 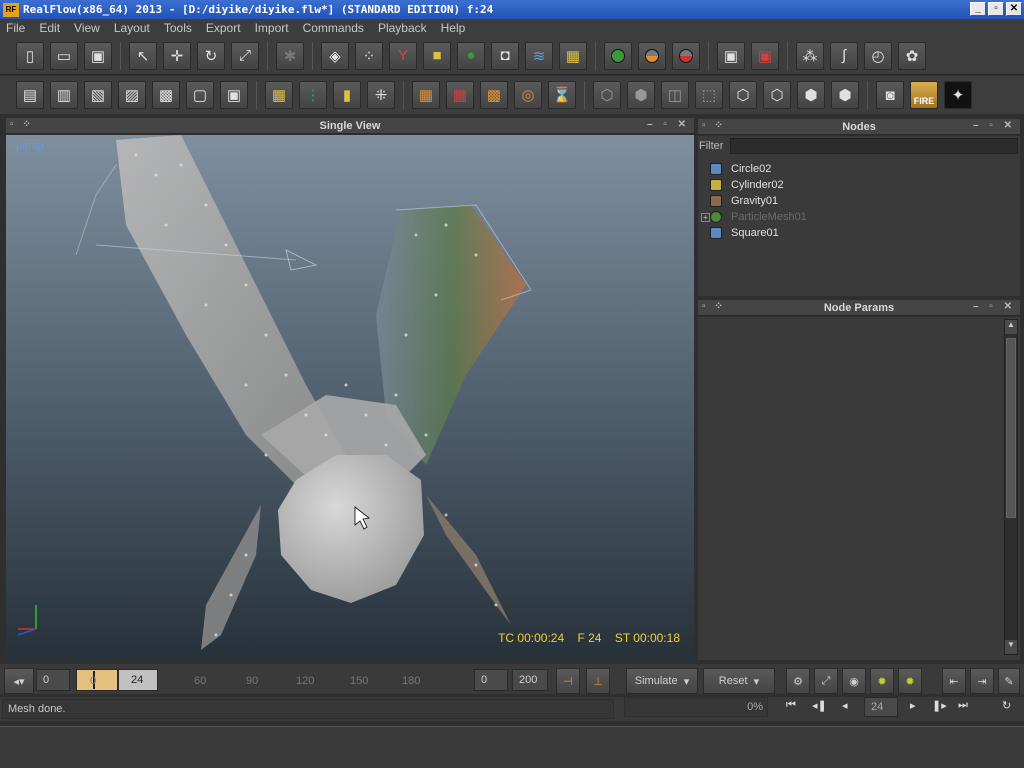 What do you see at coordinates (859, 233) in the screenshot?
I see `node-item-square01: Square01` at bounding box center [859, 233].